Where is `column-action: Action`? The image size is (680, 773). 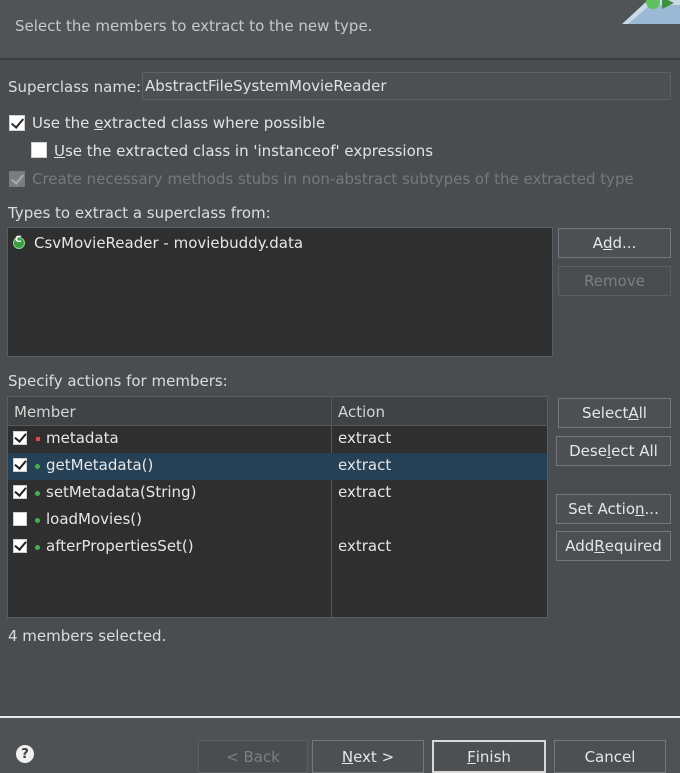
column-action: Action is located at coordinates (361, 412).